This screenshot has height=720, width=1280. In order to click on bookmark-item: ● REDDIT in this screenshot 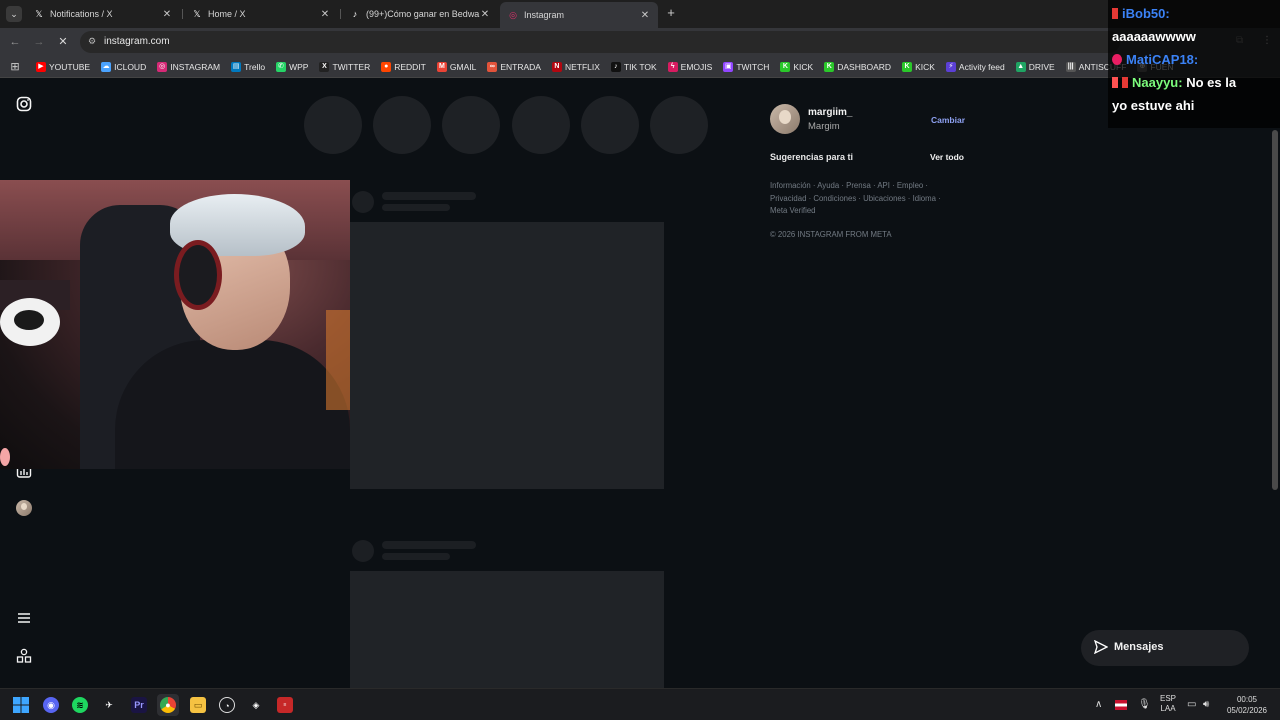, I will do `click(403, 66)`.